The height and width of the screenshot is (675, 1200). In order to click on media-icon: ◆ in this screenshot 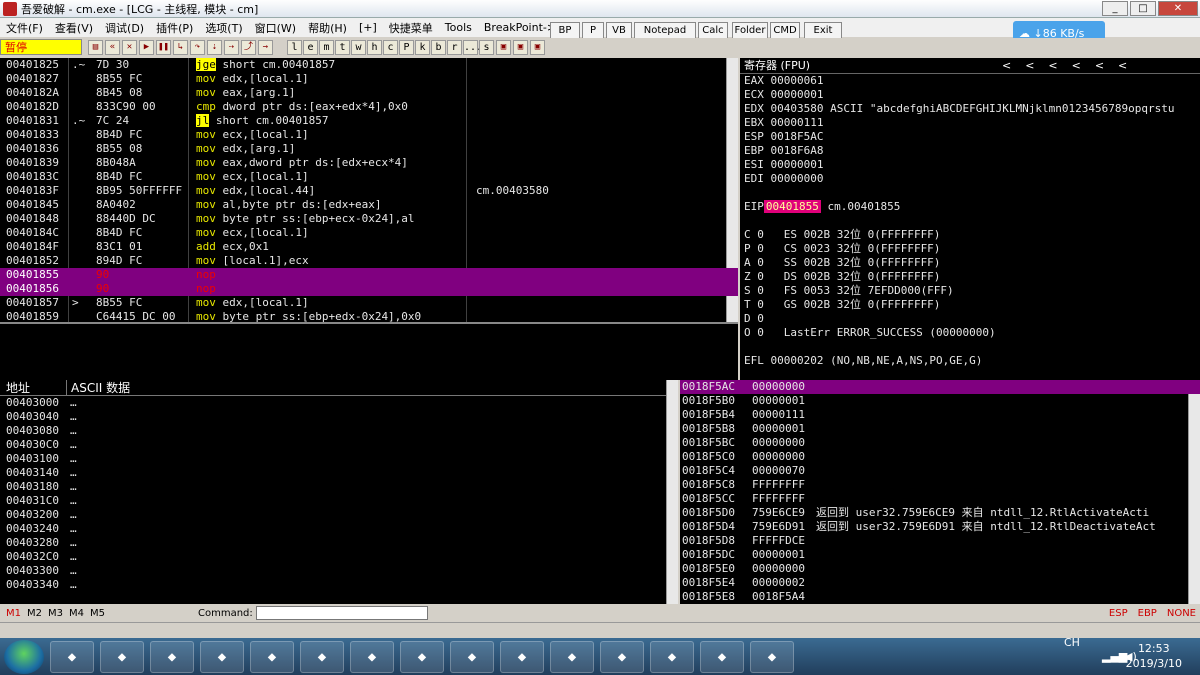, I will do `click(172, 656)`.